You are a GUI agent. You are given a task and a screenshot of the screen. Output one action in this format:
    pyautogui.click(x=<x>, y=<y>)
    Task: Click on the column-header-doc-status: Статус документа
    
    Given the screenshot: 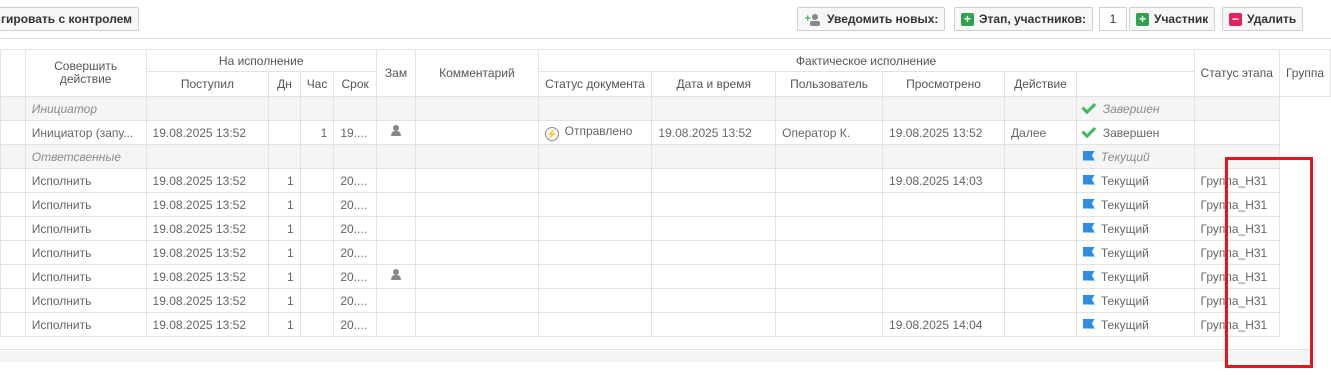 What is the action you would take?
    pyautogui.click(x=595, y=84)
    